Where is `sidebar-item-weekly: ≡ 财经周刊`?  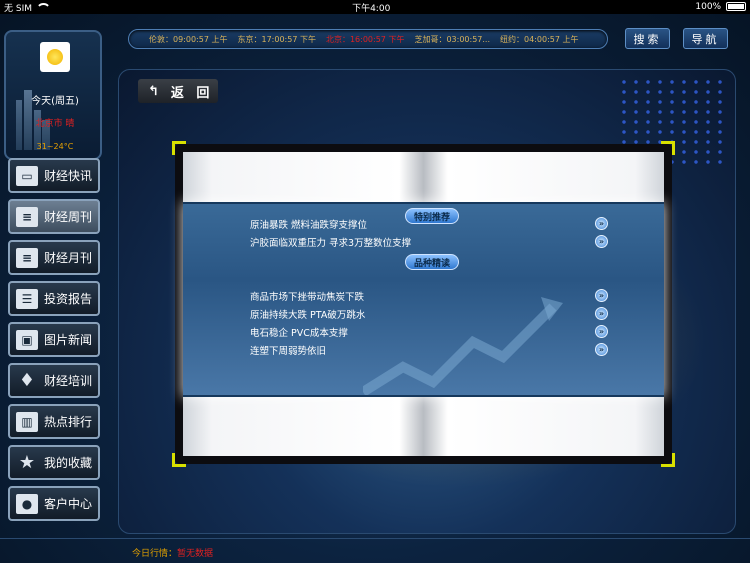
sidebar-item-weekly: ≡ 财经周刊 is located at coordinates (54, 216).